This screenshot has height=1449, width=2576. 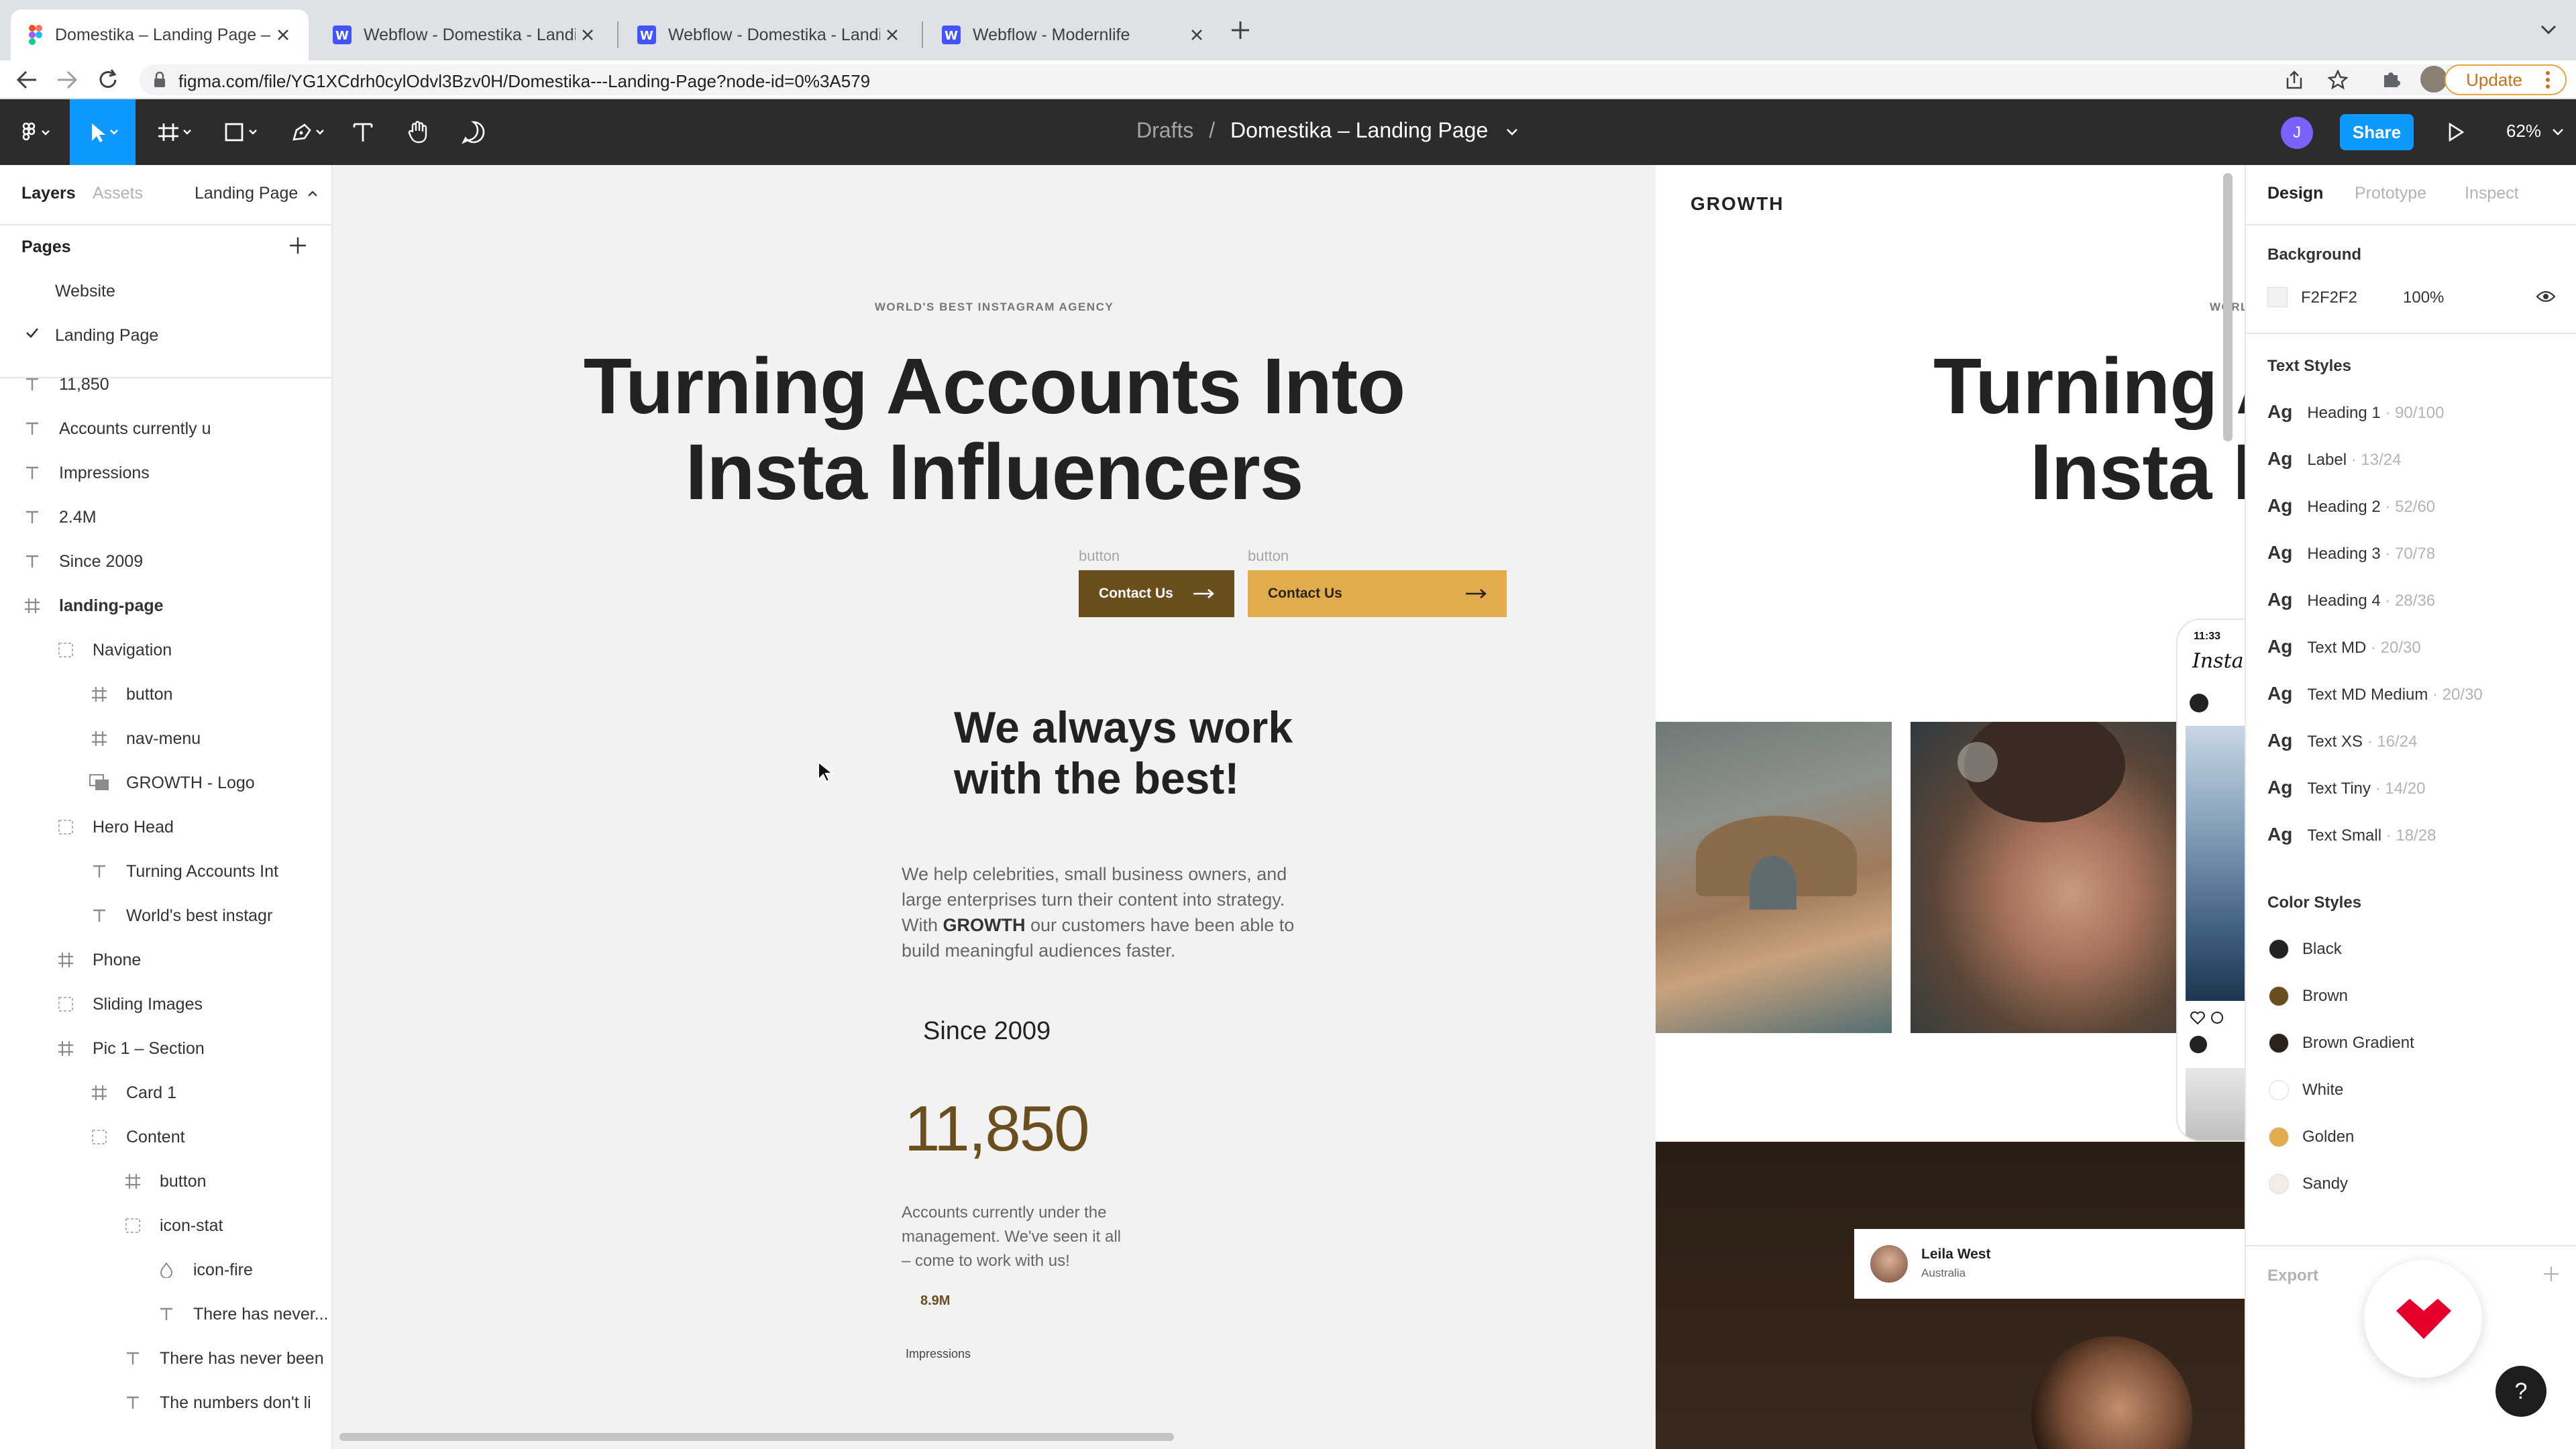 What do you see at coordinates (308, 132) in the screenshot?
I see `pen-tool-icon` at bounding box center [308, 132].